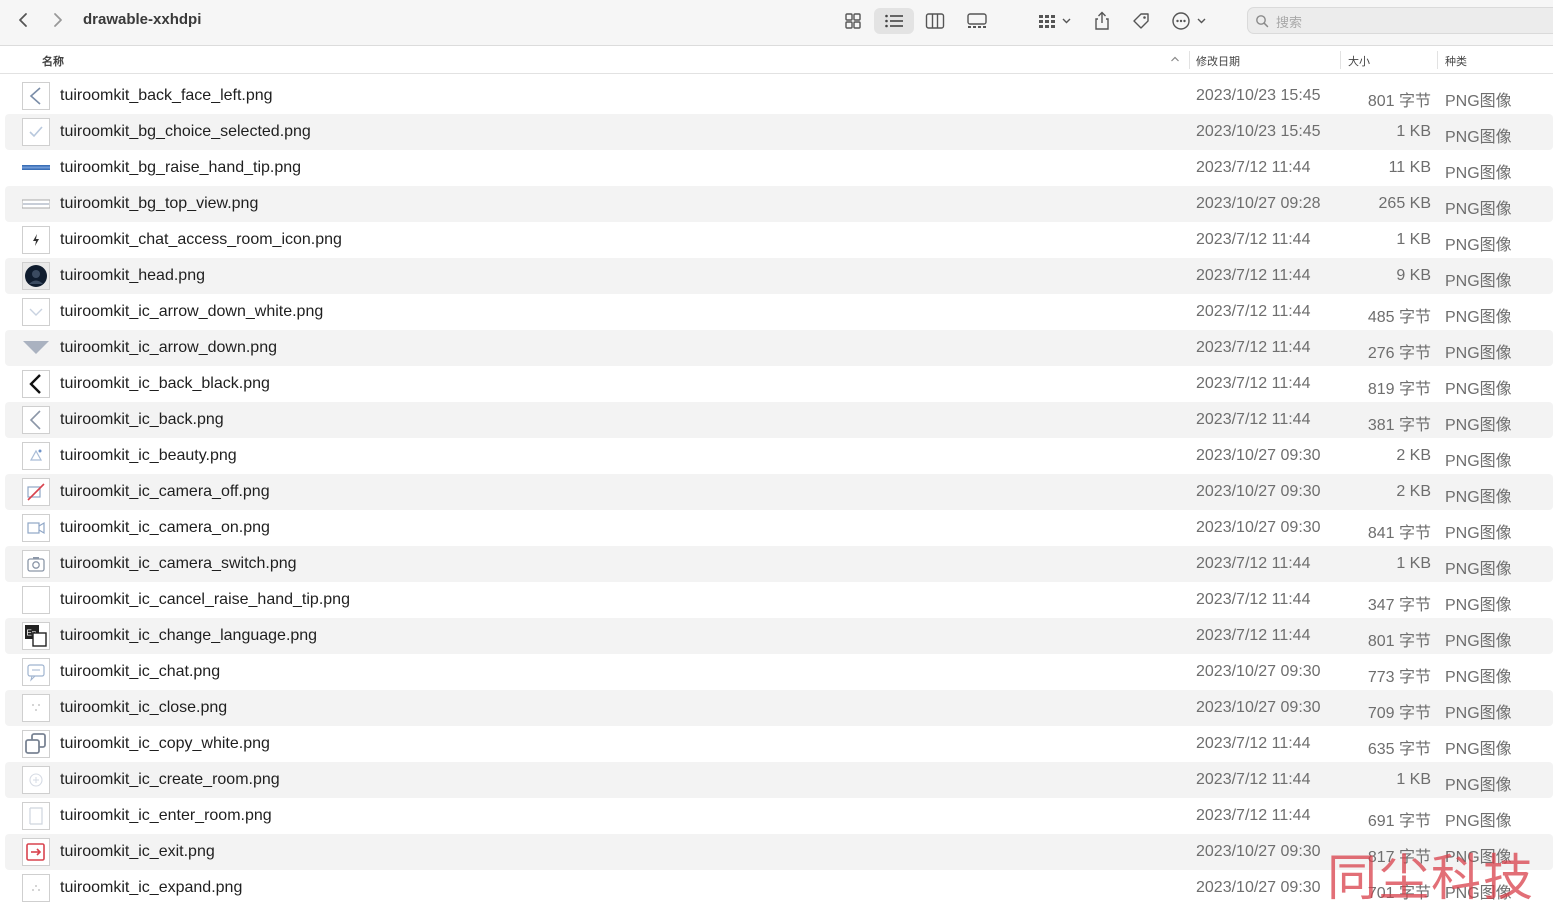 The height and width of the screenshot is (910, 1553). I want to click on camera-on-thumb-icon, so click(36, 528).